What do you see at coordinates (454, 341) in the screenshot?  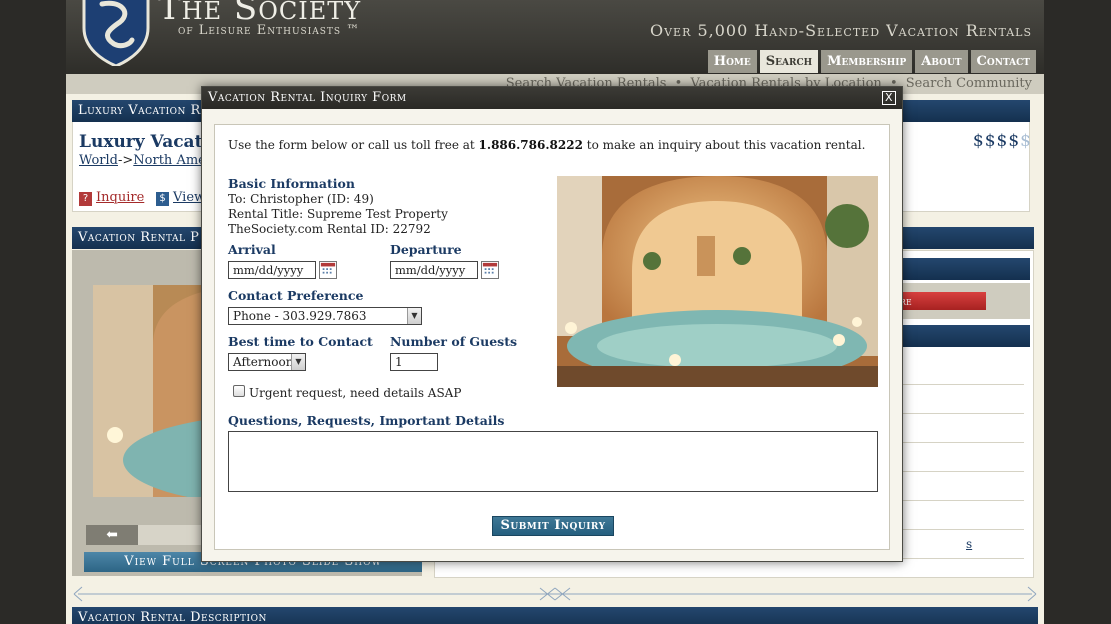 I see `guests-label: Number of Guests` at bounding box center [454, 341].